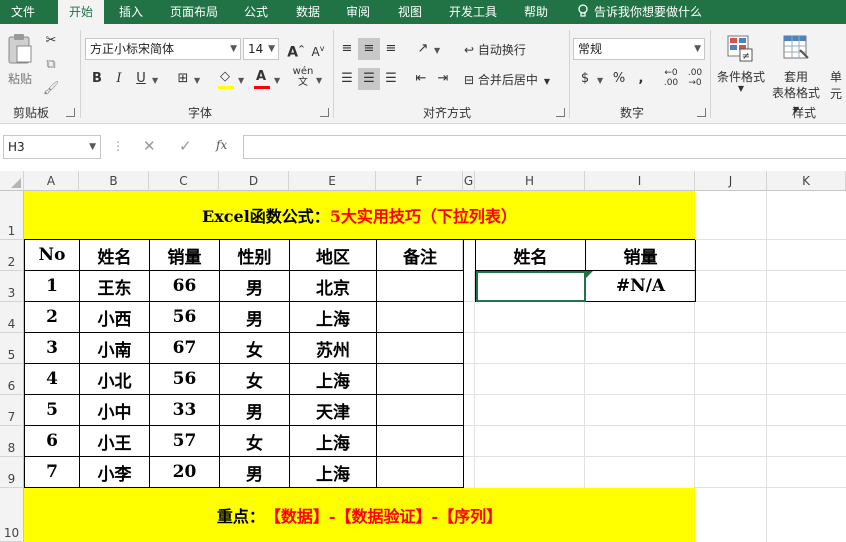 The width and height of the screenshot is (846, 542). Describe the element at coordinates (318, 49) in the screenshot. I see `shrink-font-button: Av` at that location.